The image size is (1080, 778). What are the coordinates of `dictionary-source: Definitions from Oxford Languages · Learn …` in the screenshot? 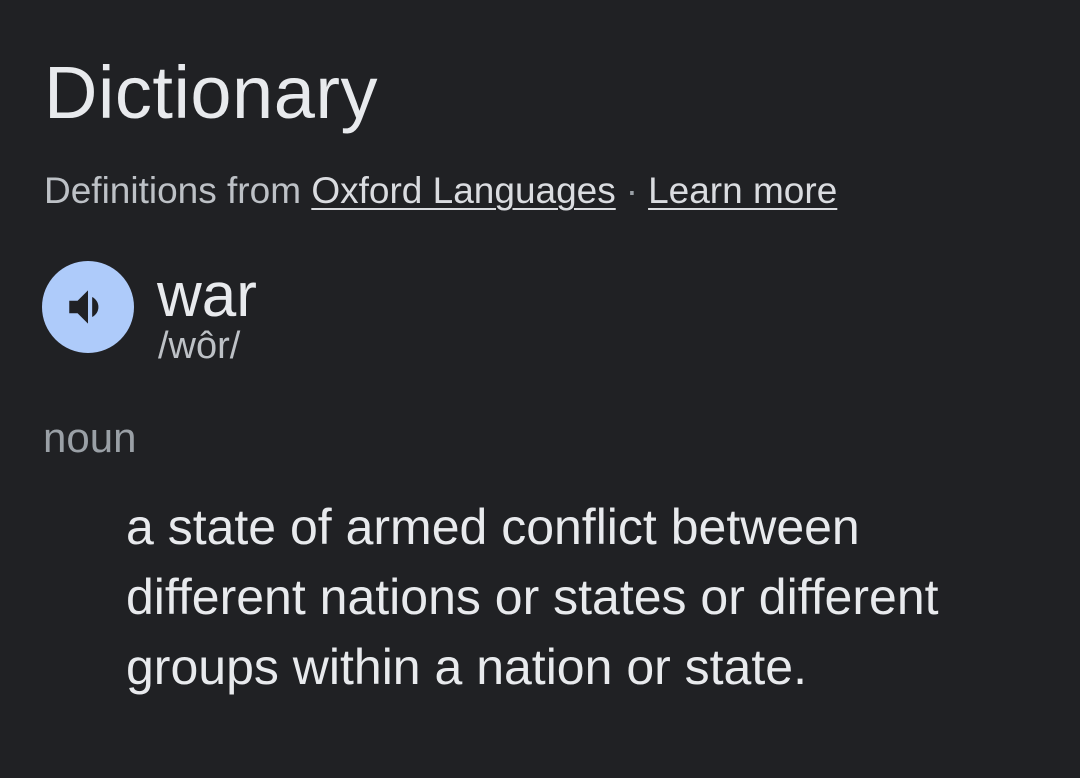 It's located at (440, 191).